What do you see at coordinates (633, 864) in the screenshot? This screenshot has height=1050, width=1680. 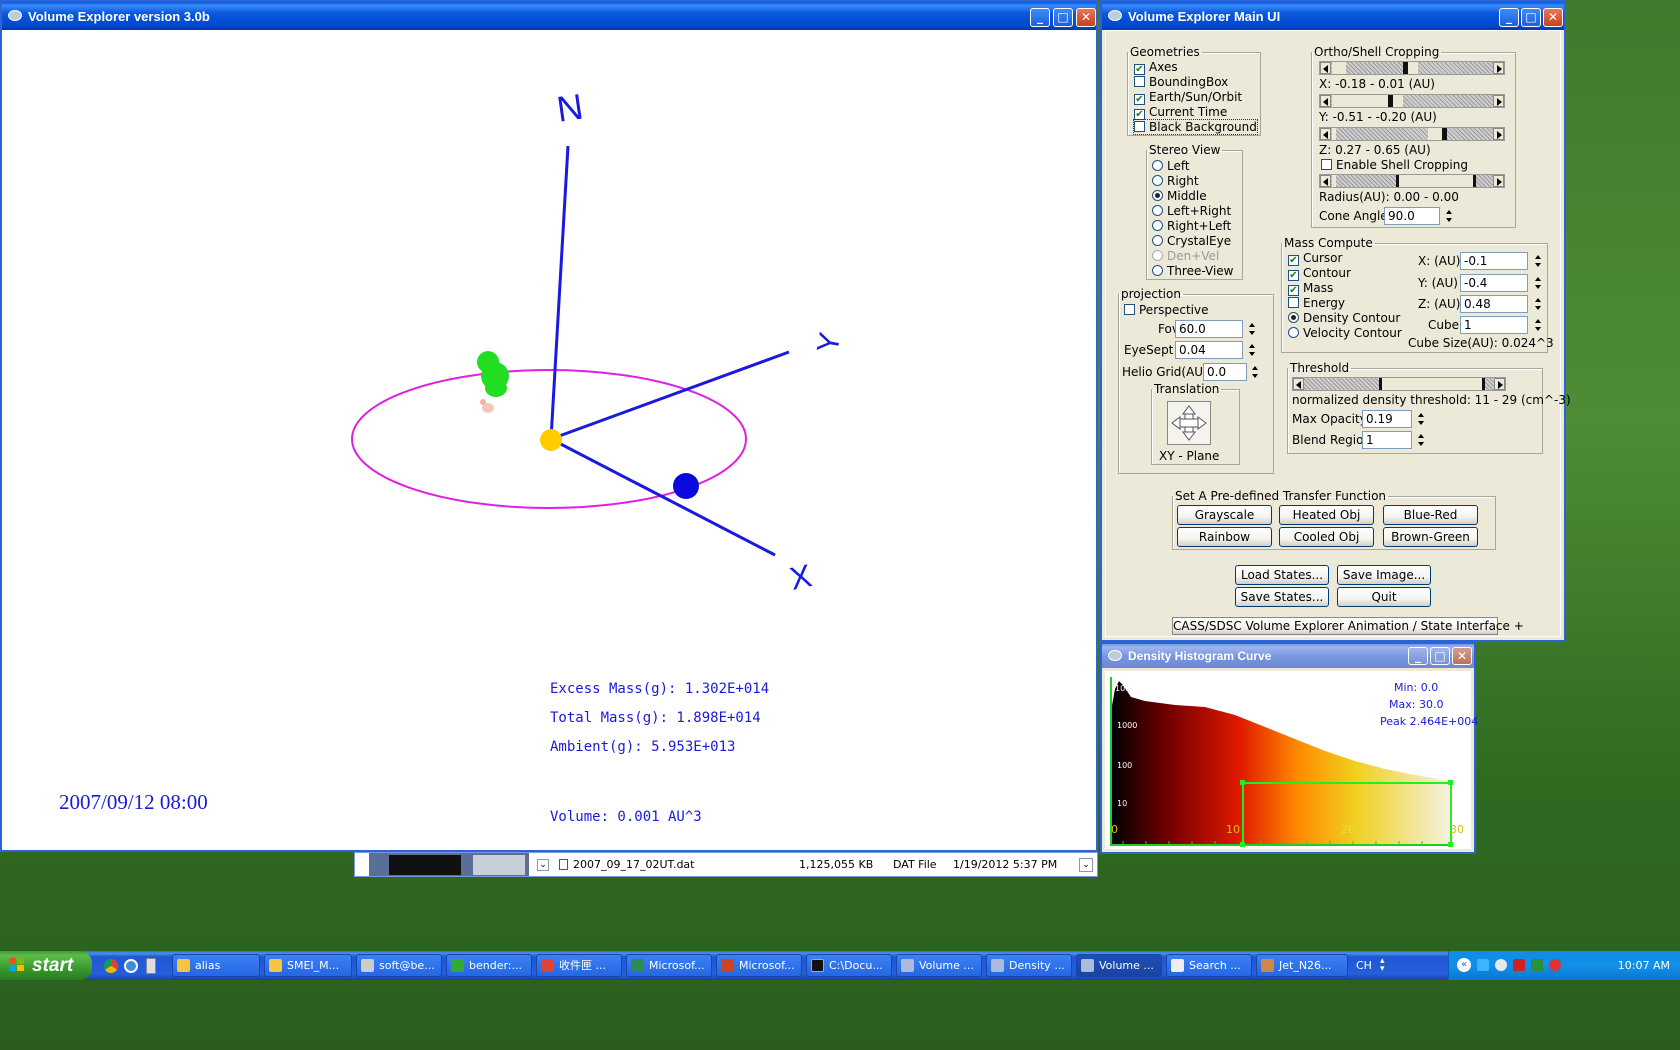 I see `file-name: 2007_09_17_02UT.dat` at bounding box center [633, 864].